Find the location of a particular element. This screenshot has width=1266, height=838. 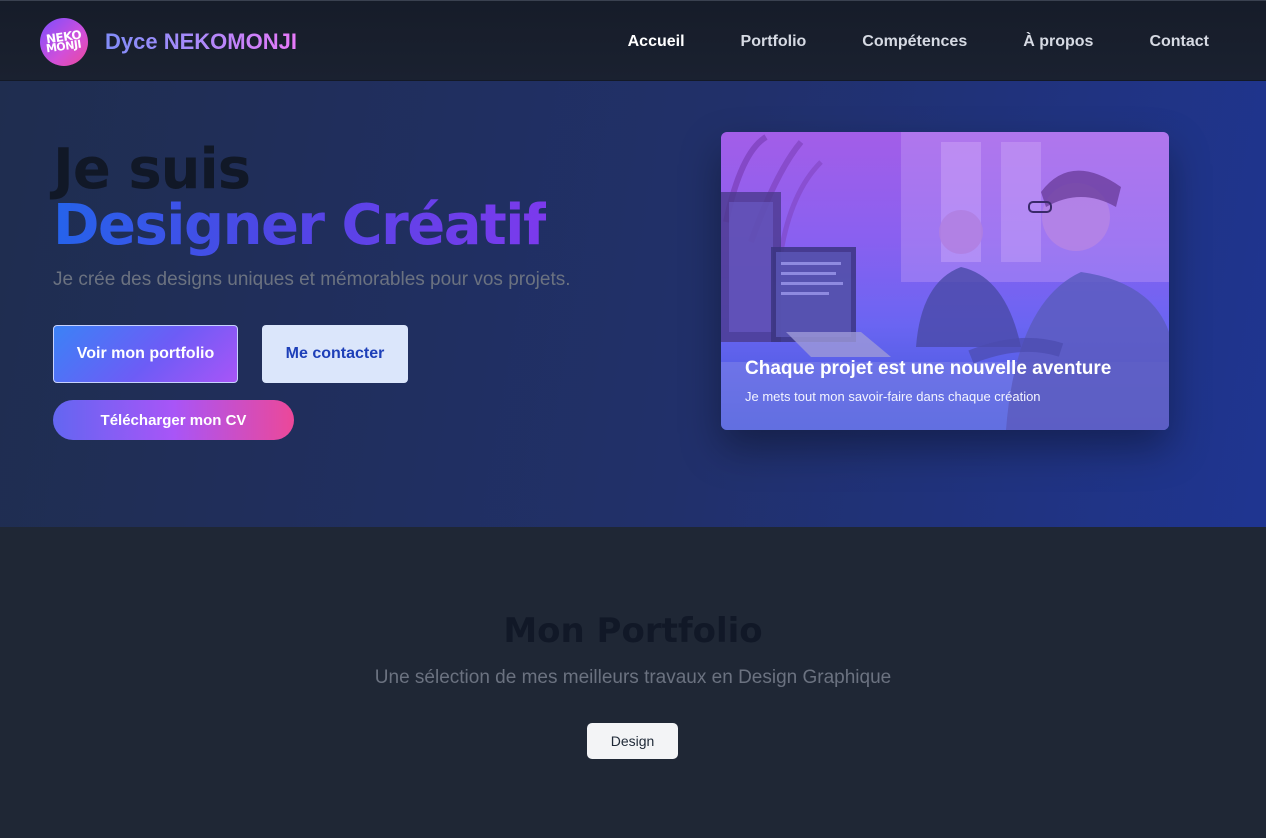

office-photo-illustration is located at coordinates (945, 281).